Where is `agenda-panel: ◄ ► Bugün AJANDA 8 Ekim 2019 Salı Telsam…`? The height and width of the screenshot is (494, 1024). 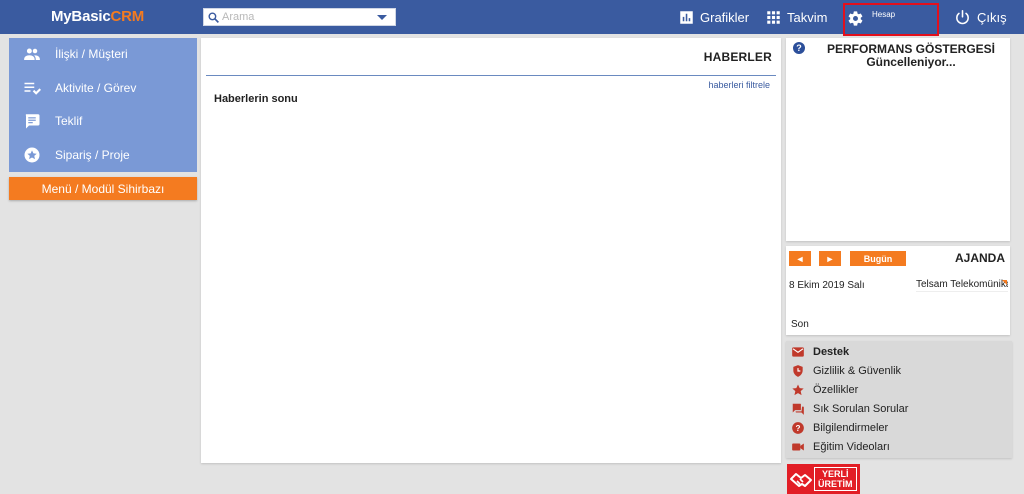
agenda-panel: ◄ ► Bugün AJANDA 8 Ekim 2019 Salı Telsam… is located at coordinates (898, 290).